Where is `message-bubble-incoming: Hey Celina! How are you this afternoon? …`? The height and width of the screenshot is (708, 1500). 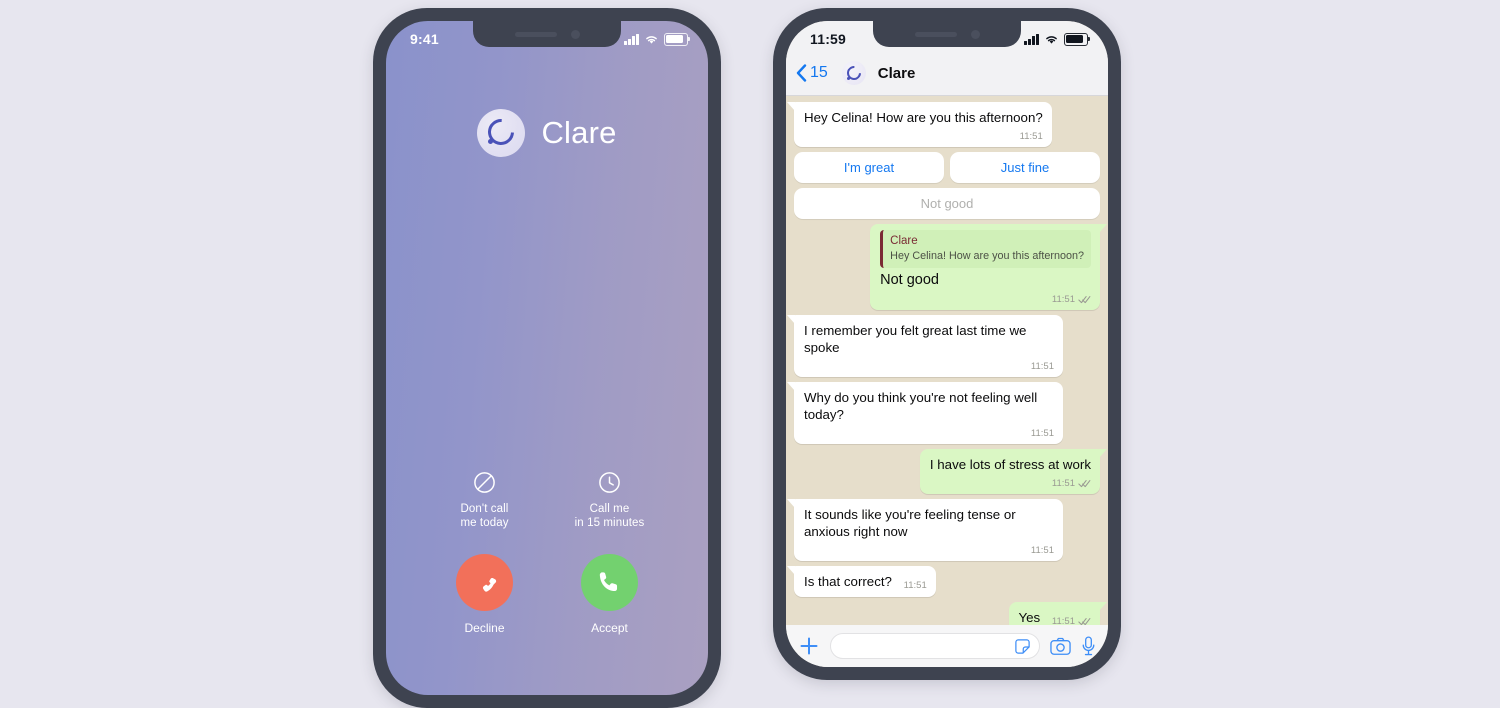 message-bubble-incoming: Hey Celina! How are you this afternoon? … is located at coordinates (919, 124).